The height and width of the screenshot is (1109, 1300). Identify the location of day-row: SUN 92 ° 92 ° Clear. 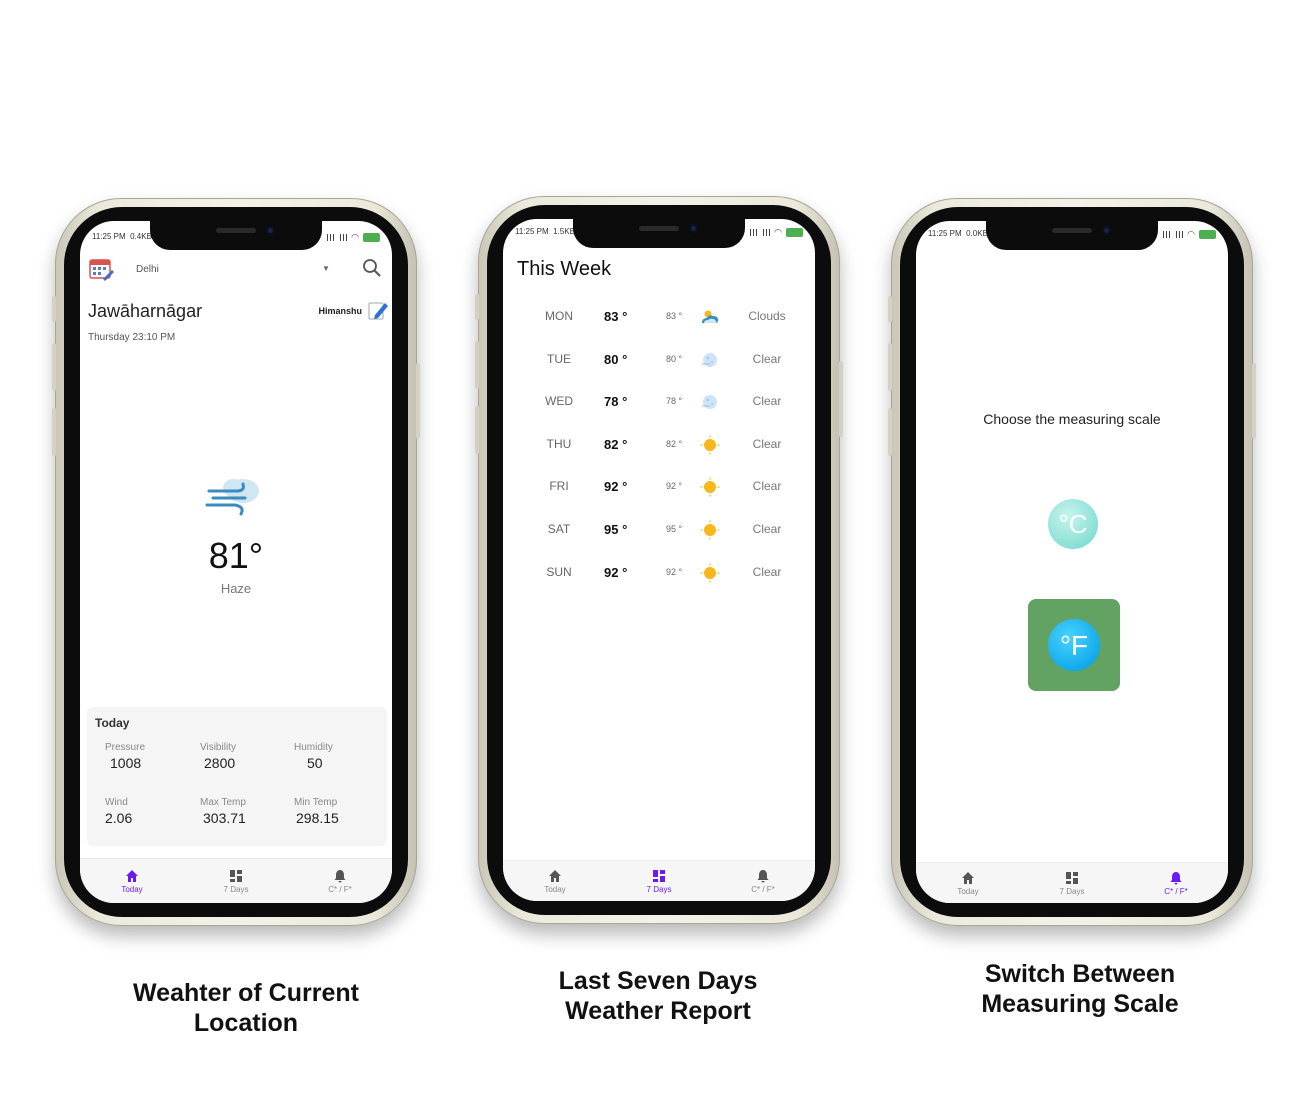
(659, 574).